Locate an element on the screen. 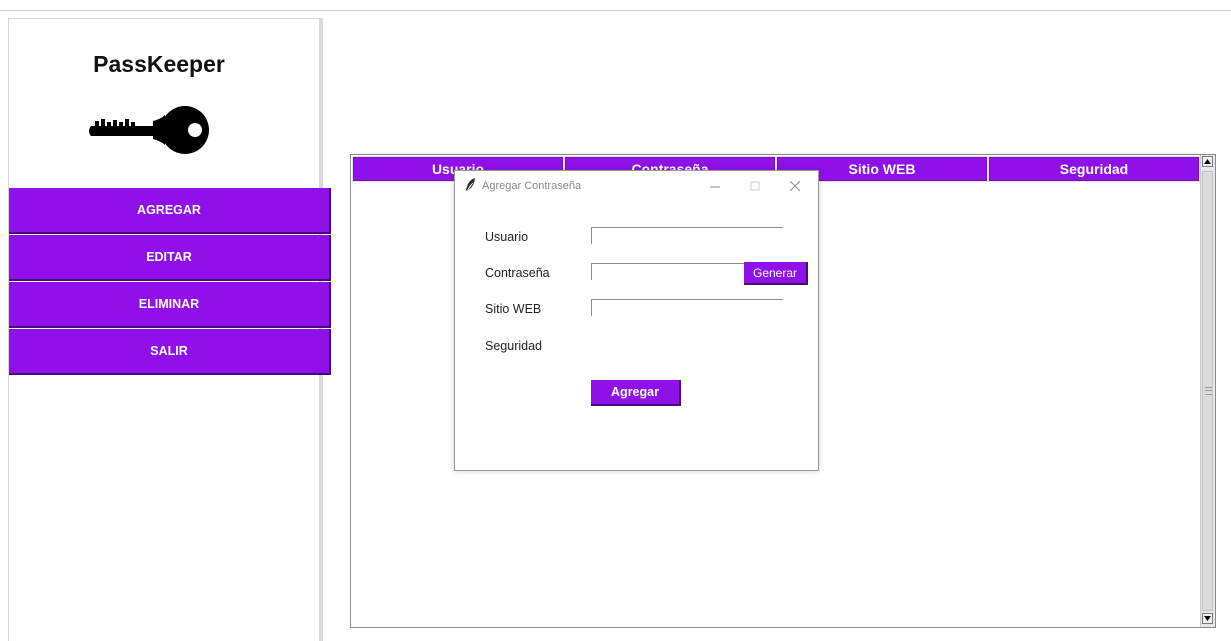  arrow-down-icon is located at coordinates (1207, 618).